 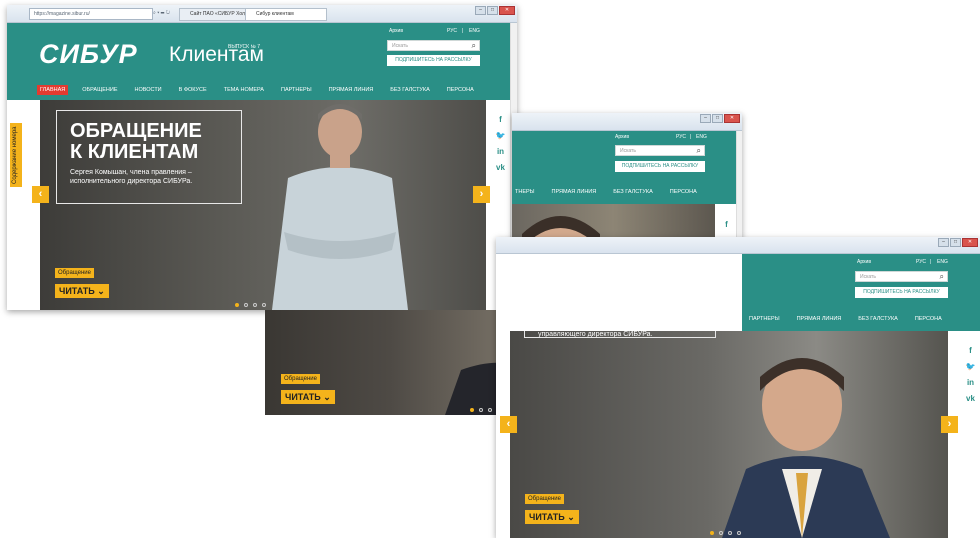 I want to click on social-bar: f 🐦 in vk, so click(x=970, y=383).